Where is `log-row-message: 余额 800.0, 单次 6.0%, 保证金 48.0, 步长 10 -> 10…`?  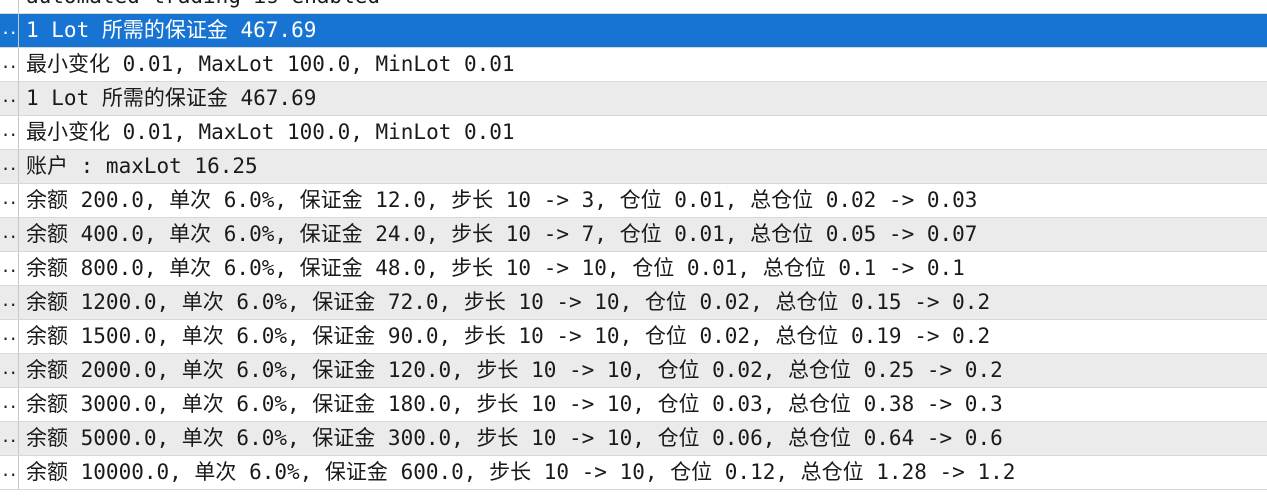 log-row-message: 余额 800.0, 单次 6.0%, 保证金 48.0, 步长 10 -> 10… is located at coordinates (495, 268).